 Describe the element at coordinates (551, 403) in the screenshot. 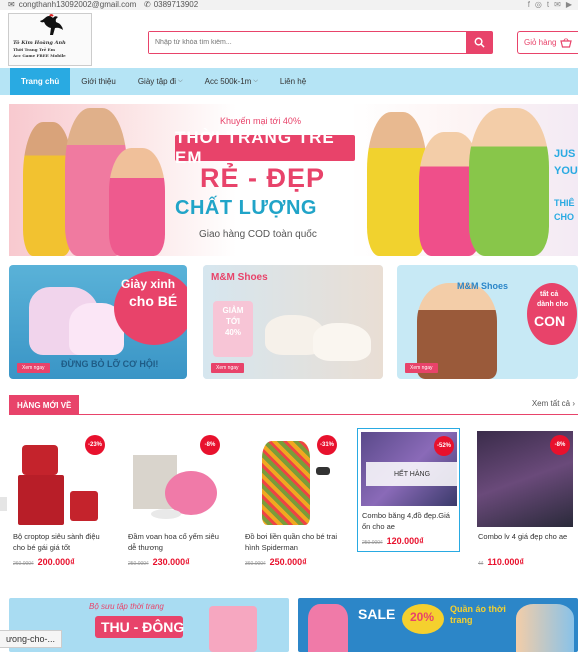

I see `view-all-label: Xem tất cả` at that location.